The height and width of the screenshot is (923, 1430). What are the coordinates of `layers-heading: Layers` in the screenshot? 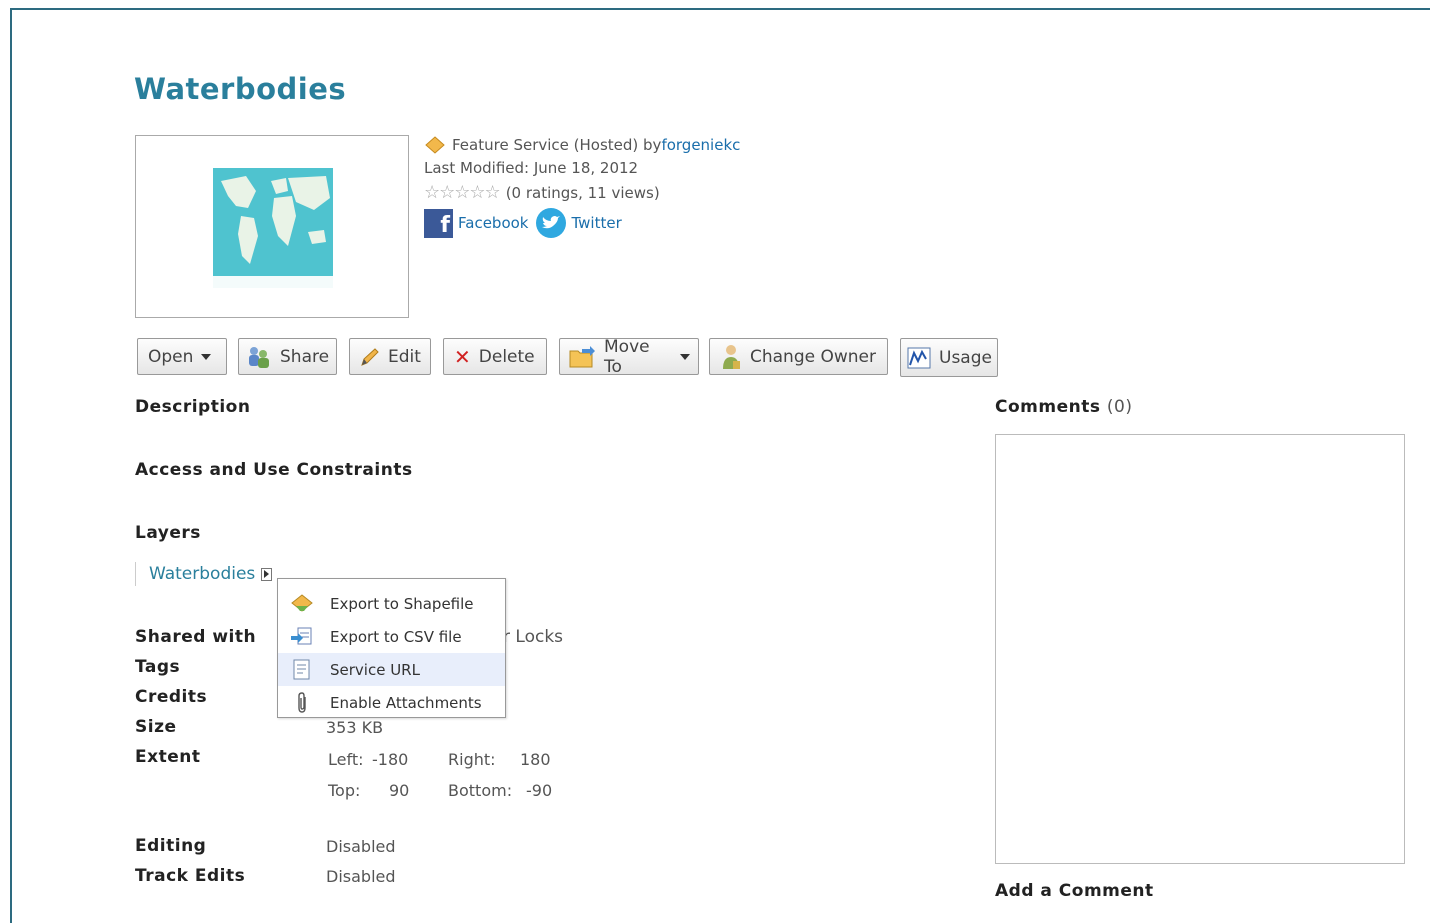 It's located at (168, 533).